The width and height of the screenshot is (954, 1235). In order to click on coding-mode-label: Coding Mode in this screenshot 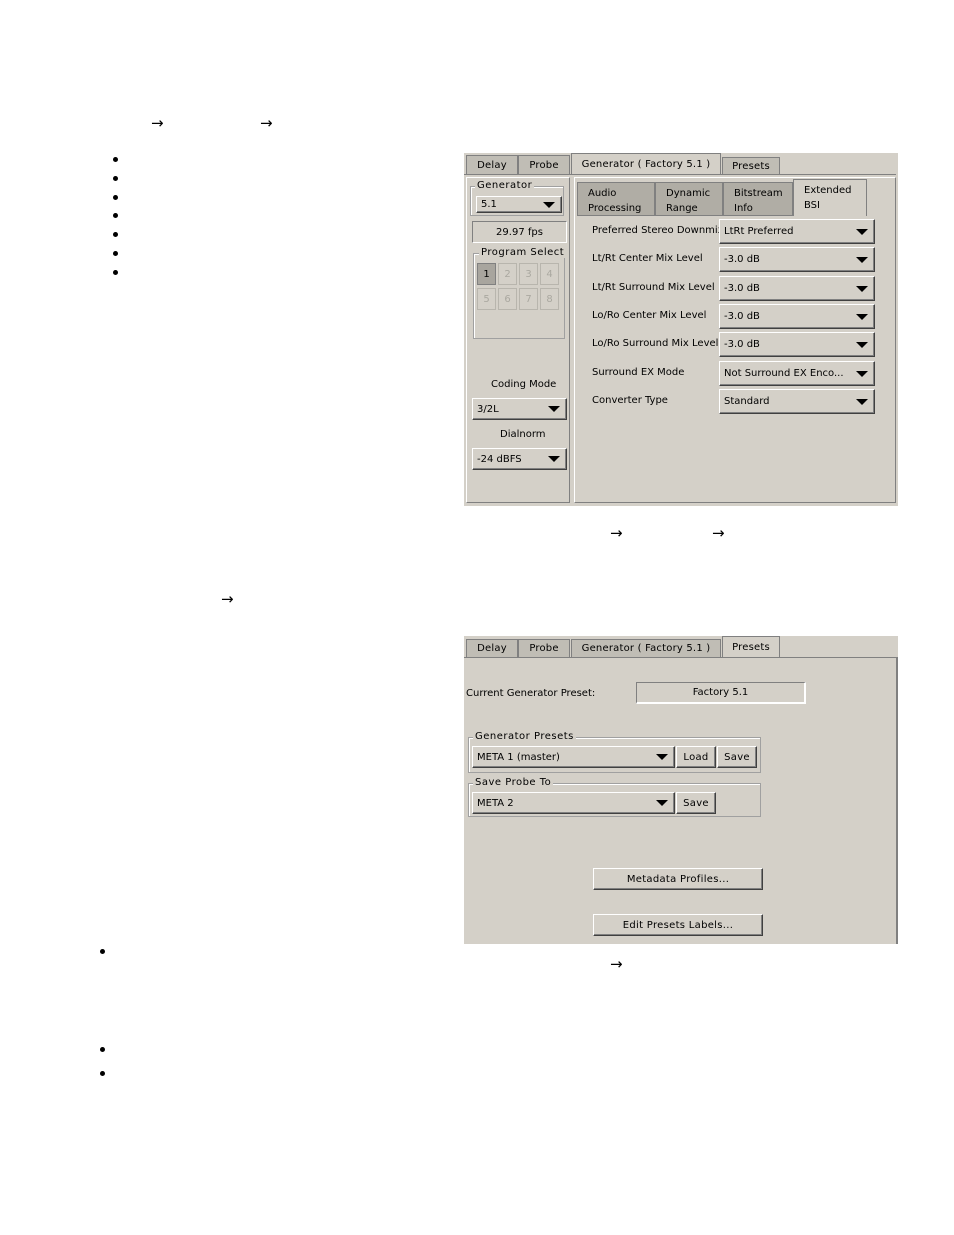, I will do `click(524, 384)`.